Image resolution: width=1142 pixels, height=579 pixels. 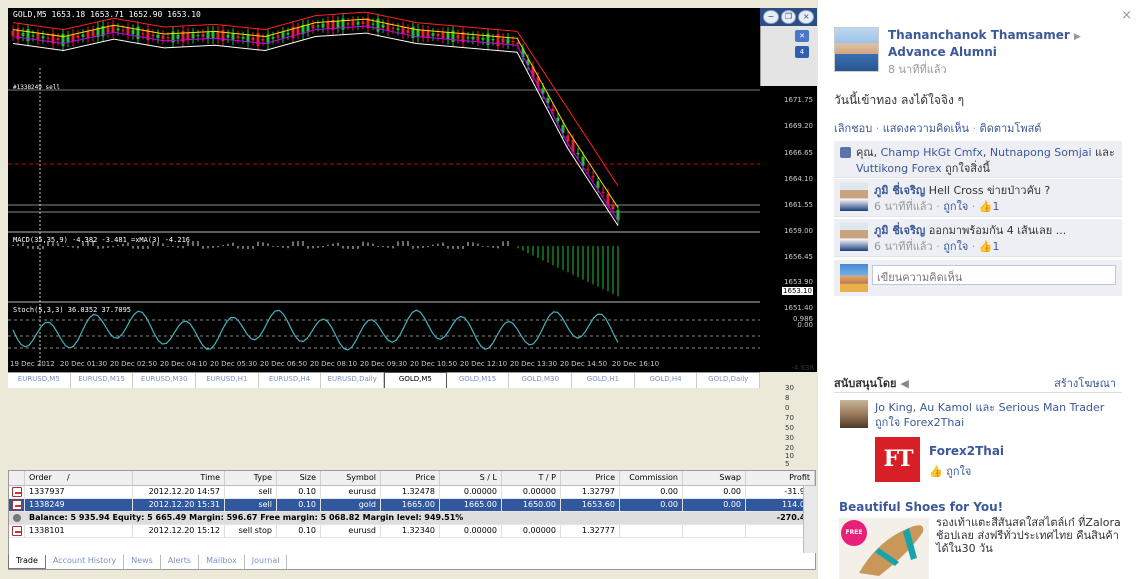 What do you see at coordinates (894, 407) in the screenshot?
I see `friend-link: Jo King` at bounding box center [894, 407].